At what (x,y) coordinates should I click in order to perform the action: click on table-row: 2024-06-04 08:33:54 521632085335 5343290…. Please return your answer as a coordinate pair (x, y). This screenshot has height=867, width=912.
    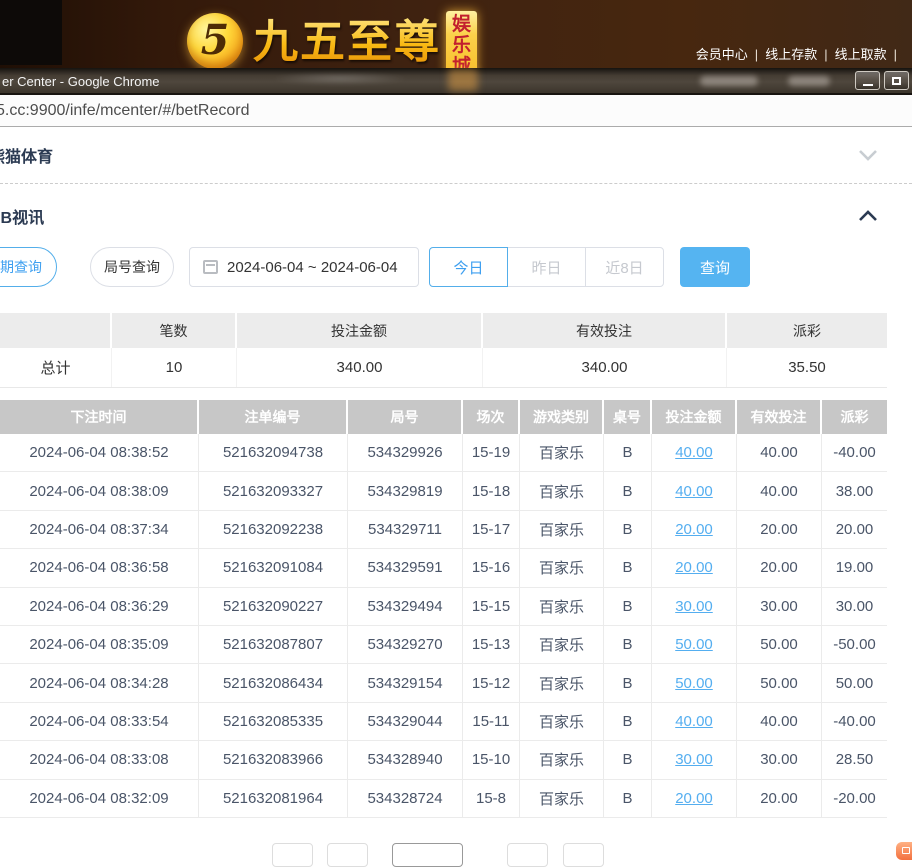
    Looking at the image, I should click on (443, 722).